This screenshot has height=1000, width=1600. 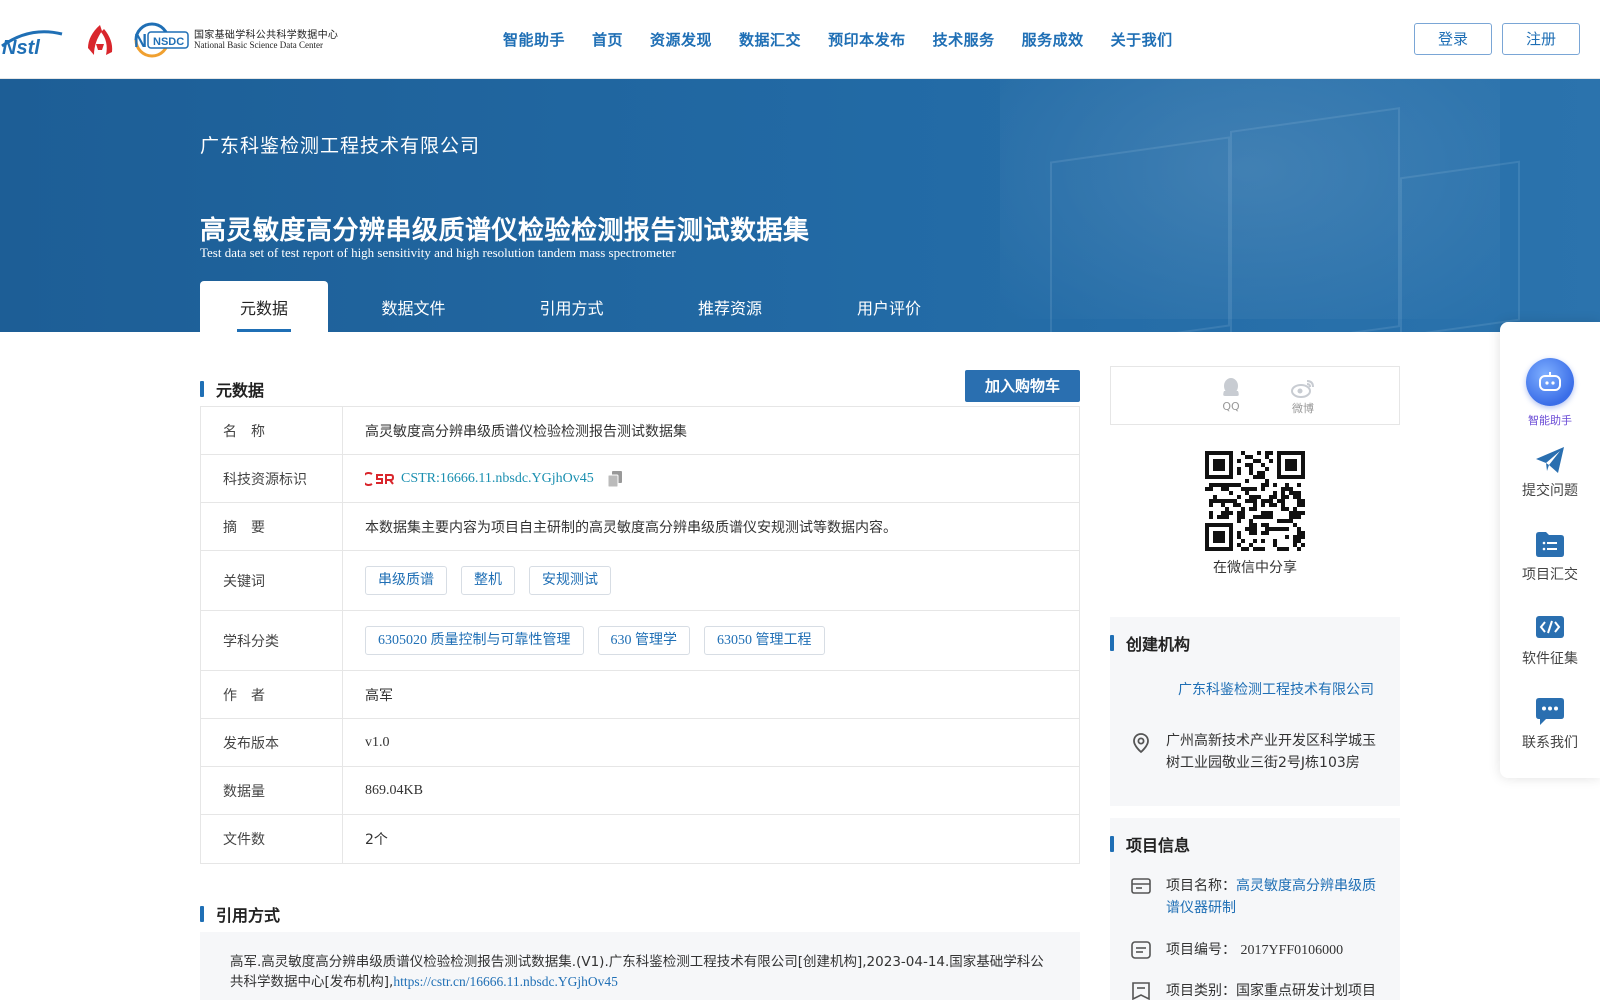 I want to click on subject-chip: 630 管理学, so click(x=643, y=640).